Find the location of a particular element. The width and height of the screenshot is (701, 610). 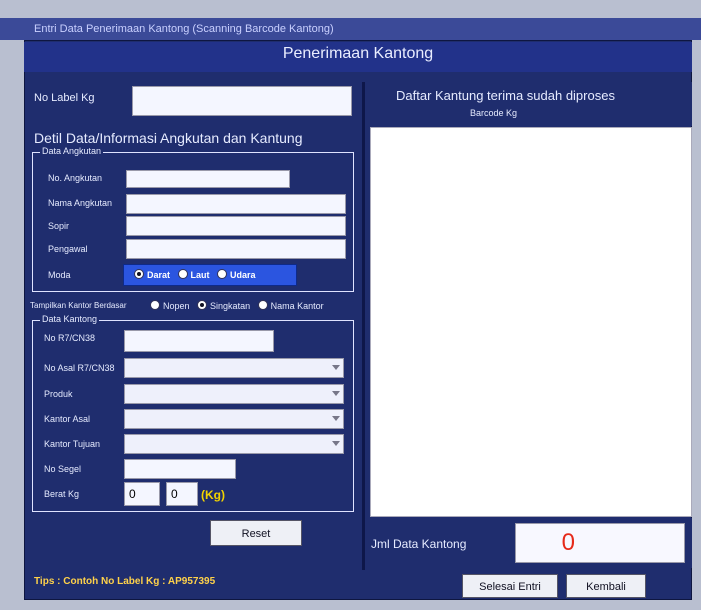

no-asal-label: No Asal R7/CN38 is located at coordinates (79, 368).